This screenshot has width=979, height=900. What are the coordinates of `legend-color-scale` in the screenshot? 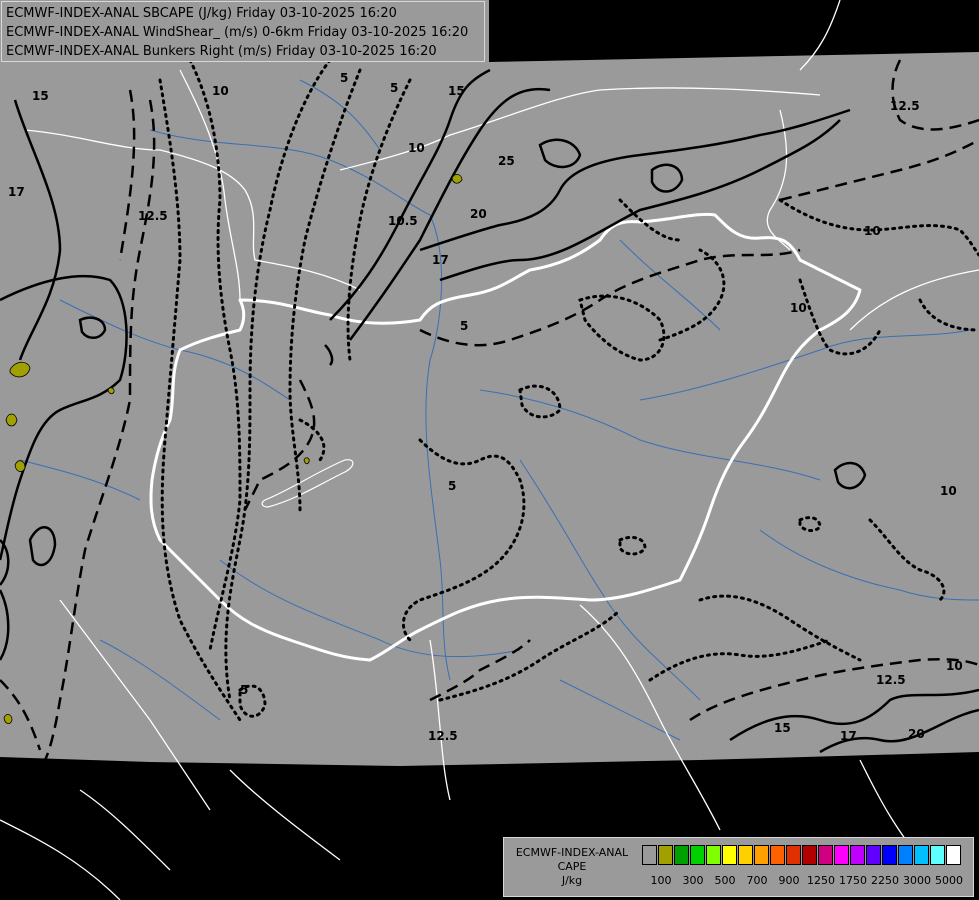 It's located at (802, 855).